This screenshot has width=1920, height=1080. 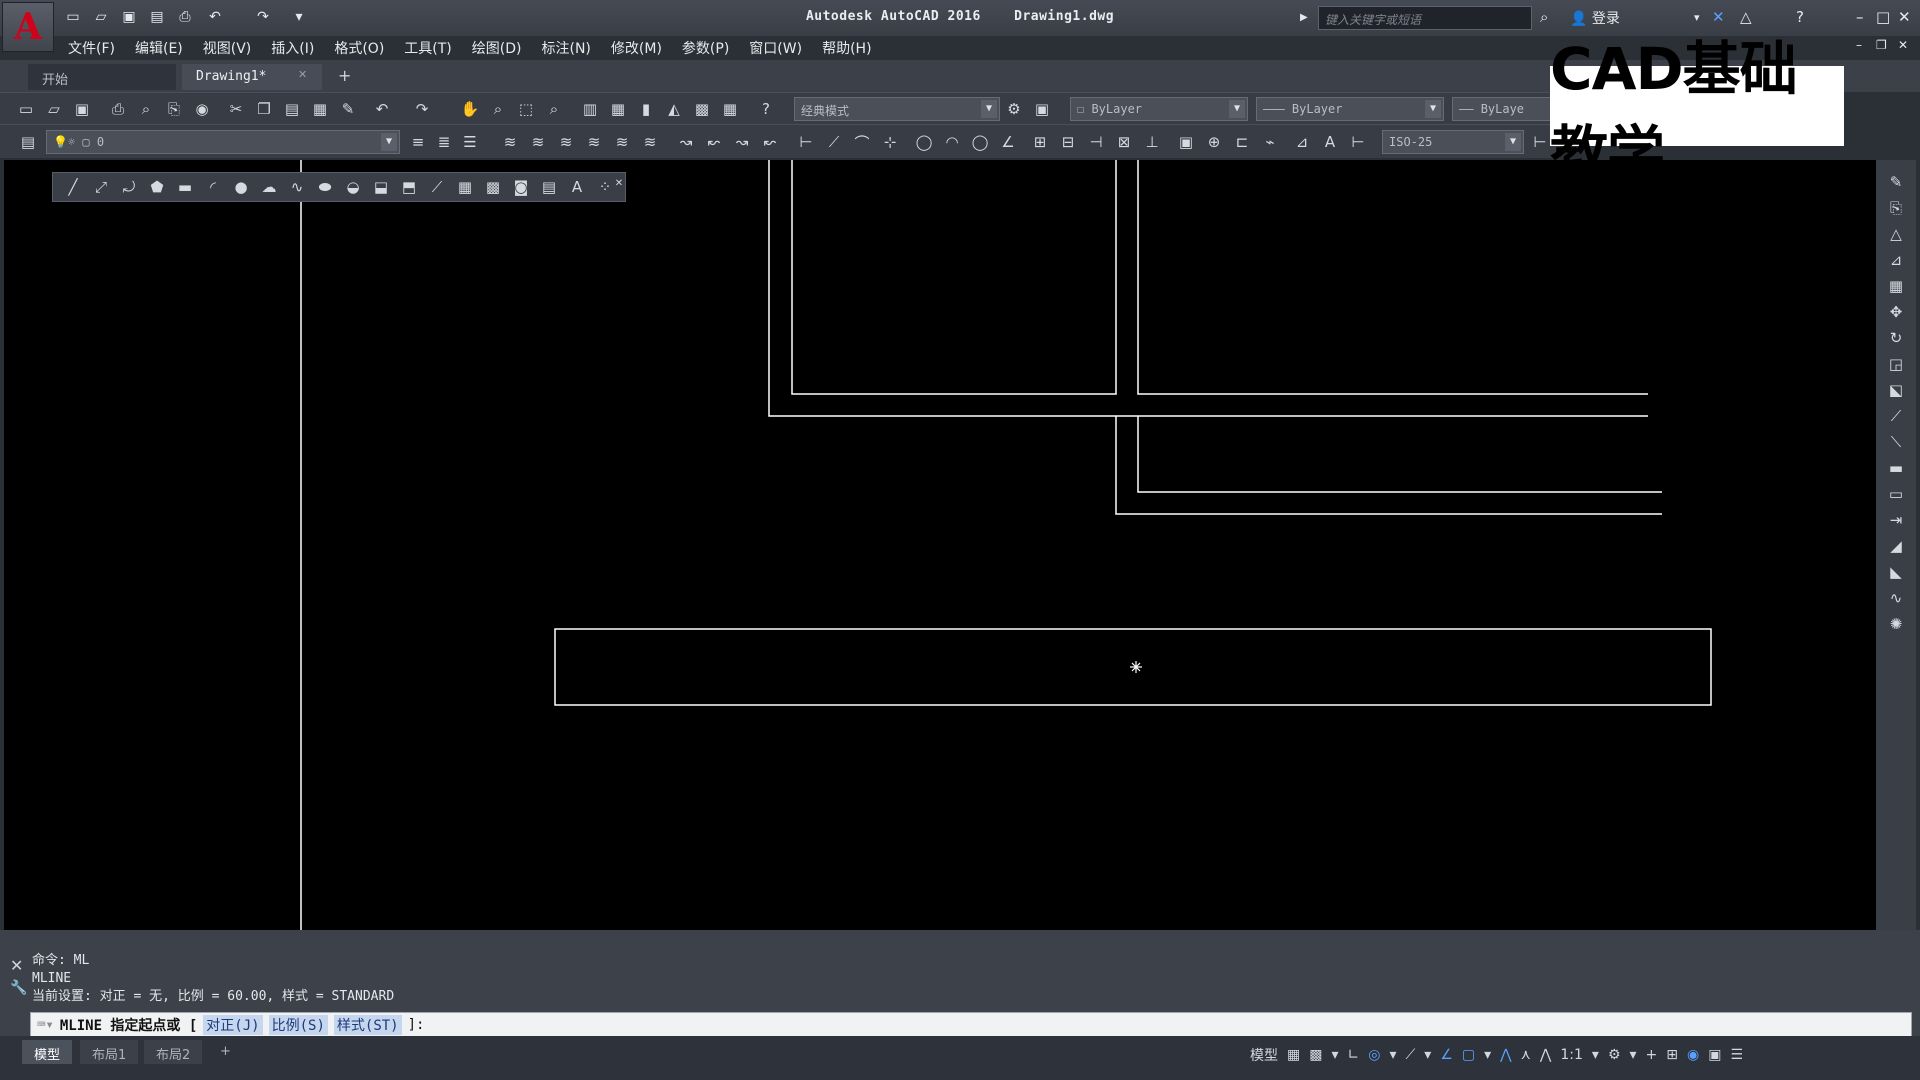 I want to click on annotation-monitor-icon: +, so click(x=1652, y=1055).